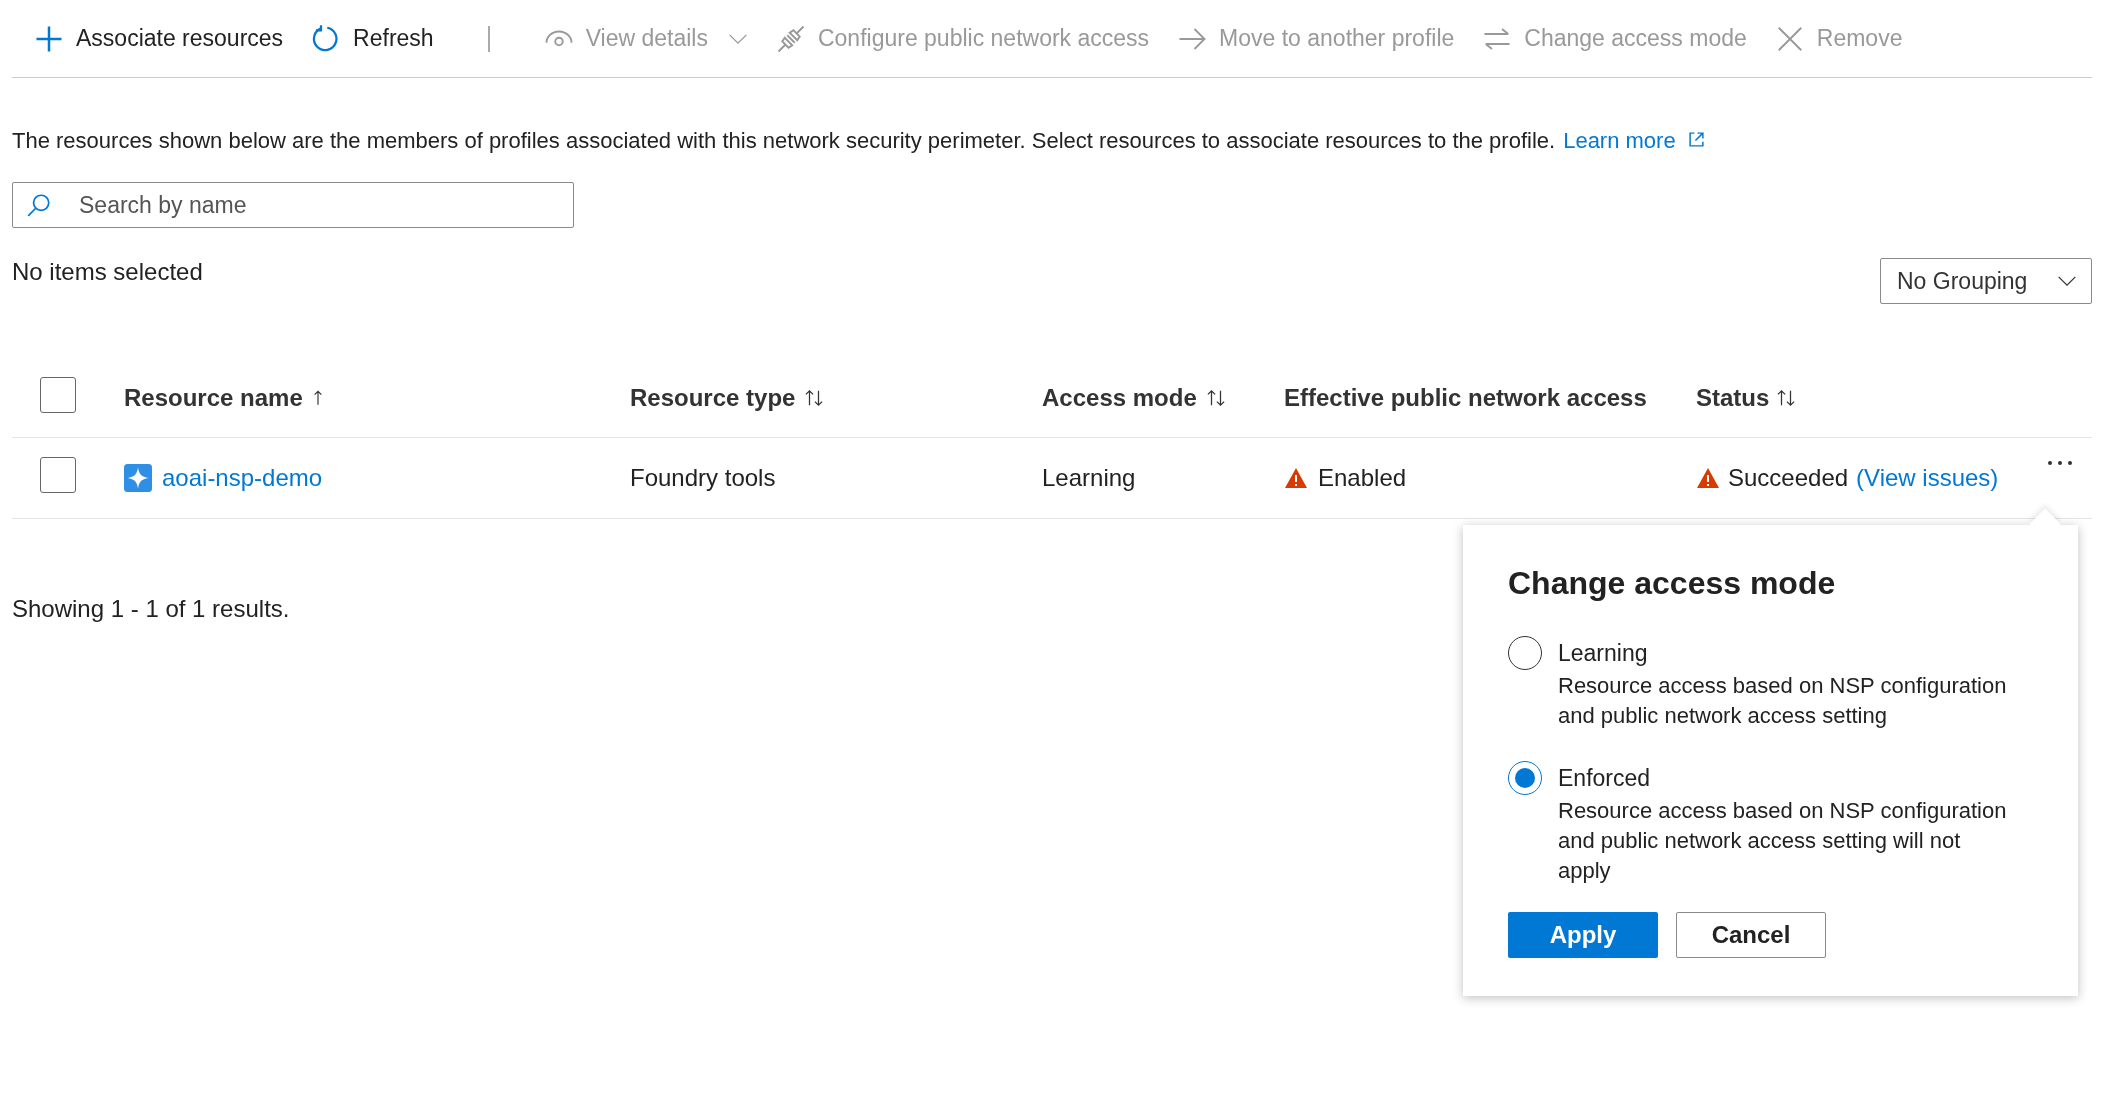 The image size is (2104, 1096). What do you see at coordinates (1783, 841) in the screenshot?
I see `option-description: Resource access based on NSP configuration and public network access setting will not apply` at bounding box center [1783, 841].